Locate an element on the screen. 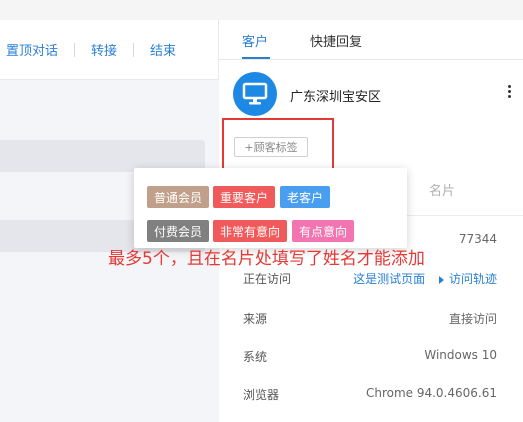 The width and height of the screenshot is (523, 422). tag-chip: 付费会员 is located at coordinates (178, 231).